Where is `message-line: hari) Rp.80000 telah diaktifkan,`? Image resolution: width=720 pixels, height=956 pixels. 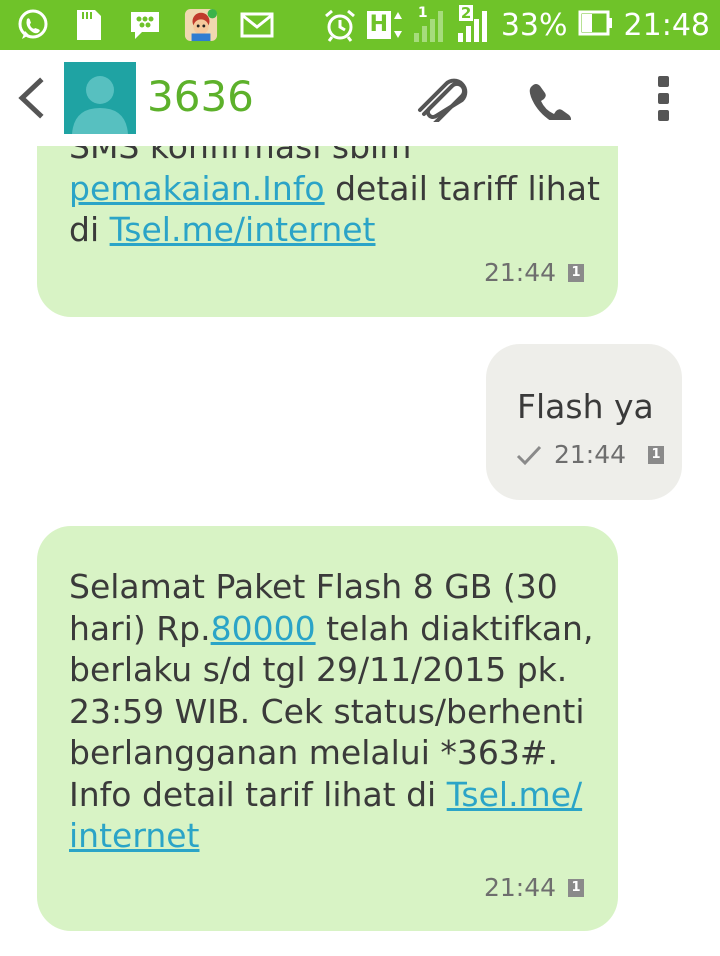 message-line: hari) Rp.80000 telah diaktifkan, is located at coordinates (331, 629).